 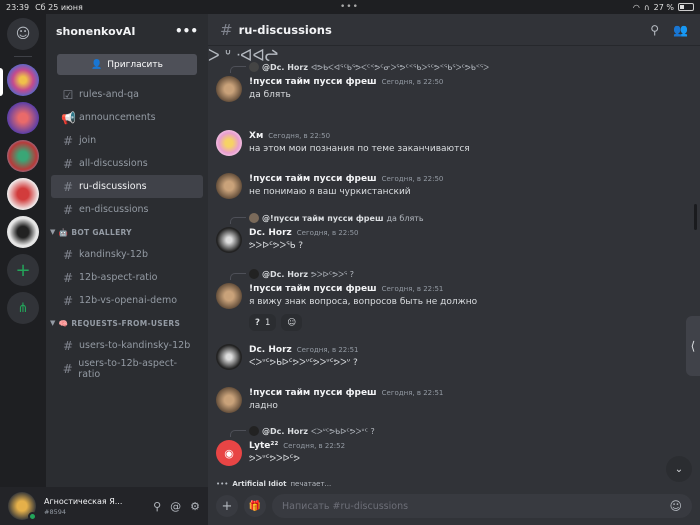 I want to click on reaction-question: ? 1, so click(x=263, y=322).